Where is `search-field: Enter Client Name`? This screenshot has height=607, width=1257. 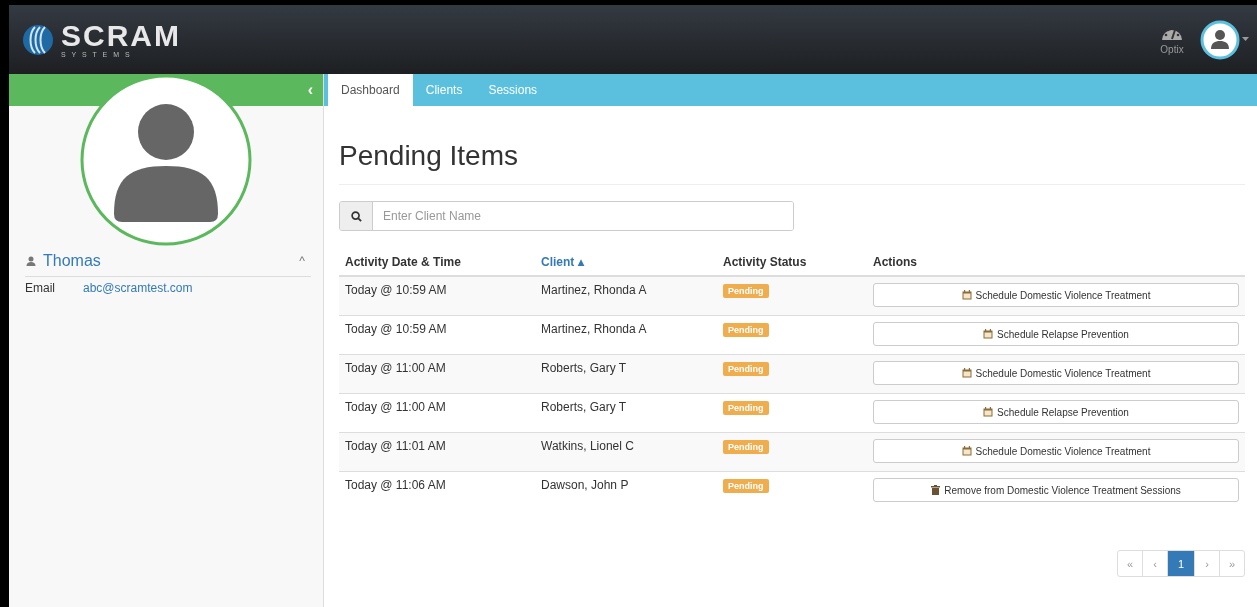
search-field: Enter Client Name is located at coordinates (566, 216).